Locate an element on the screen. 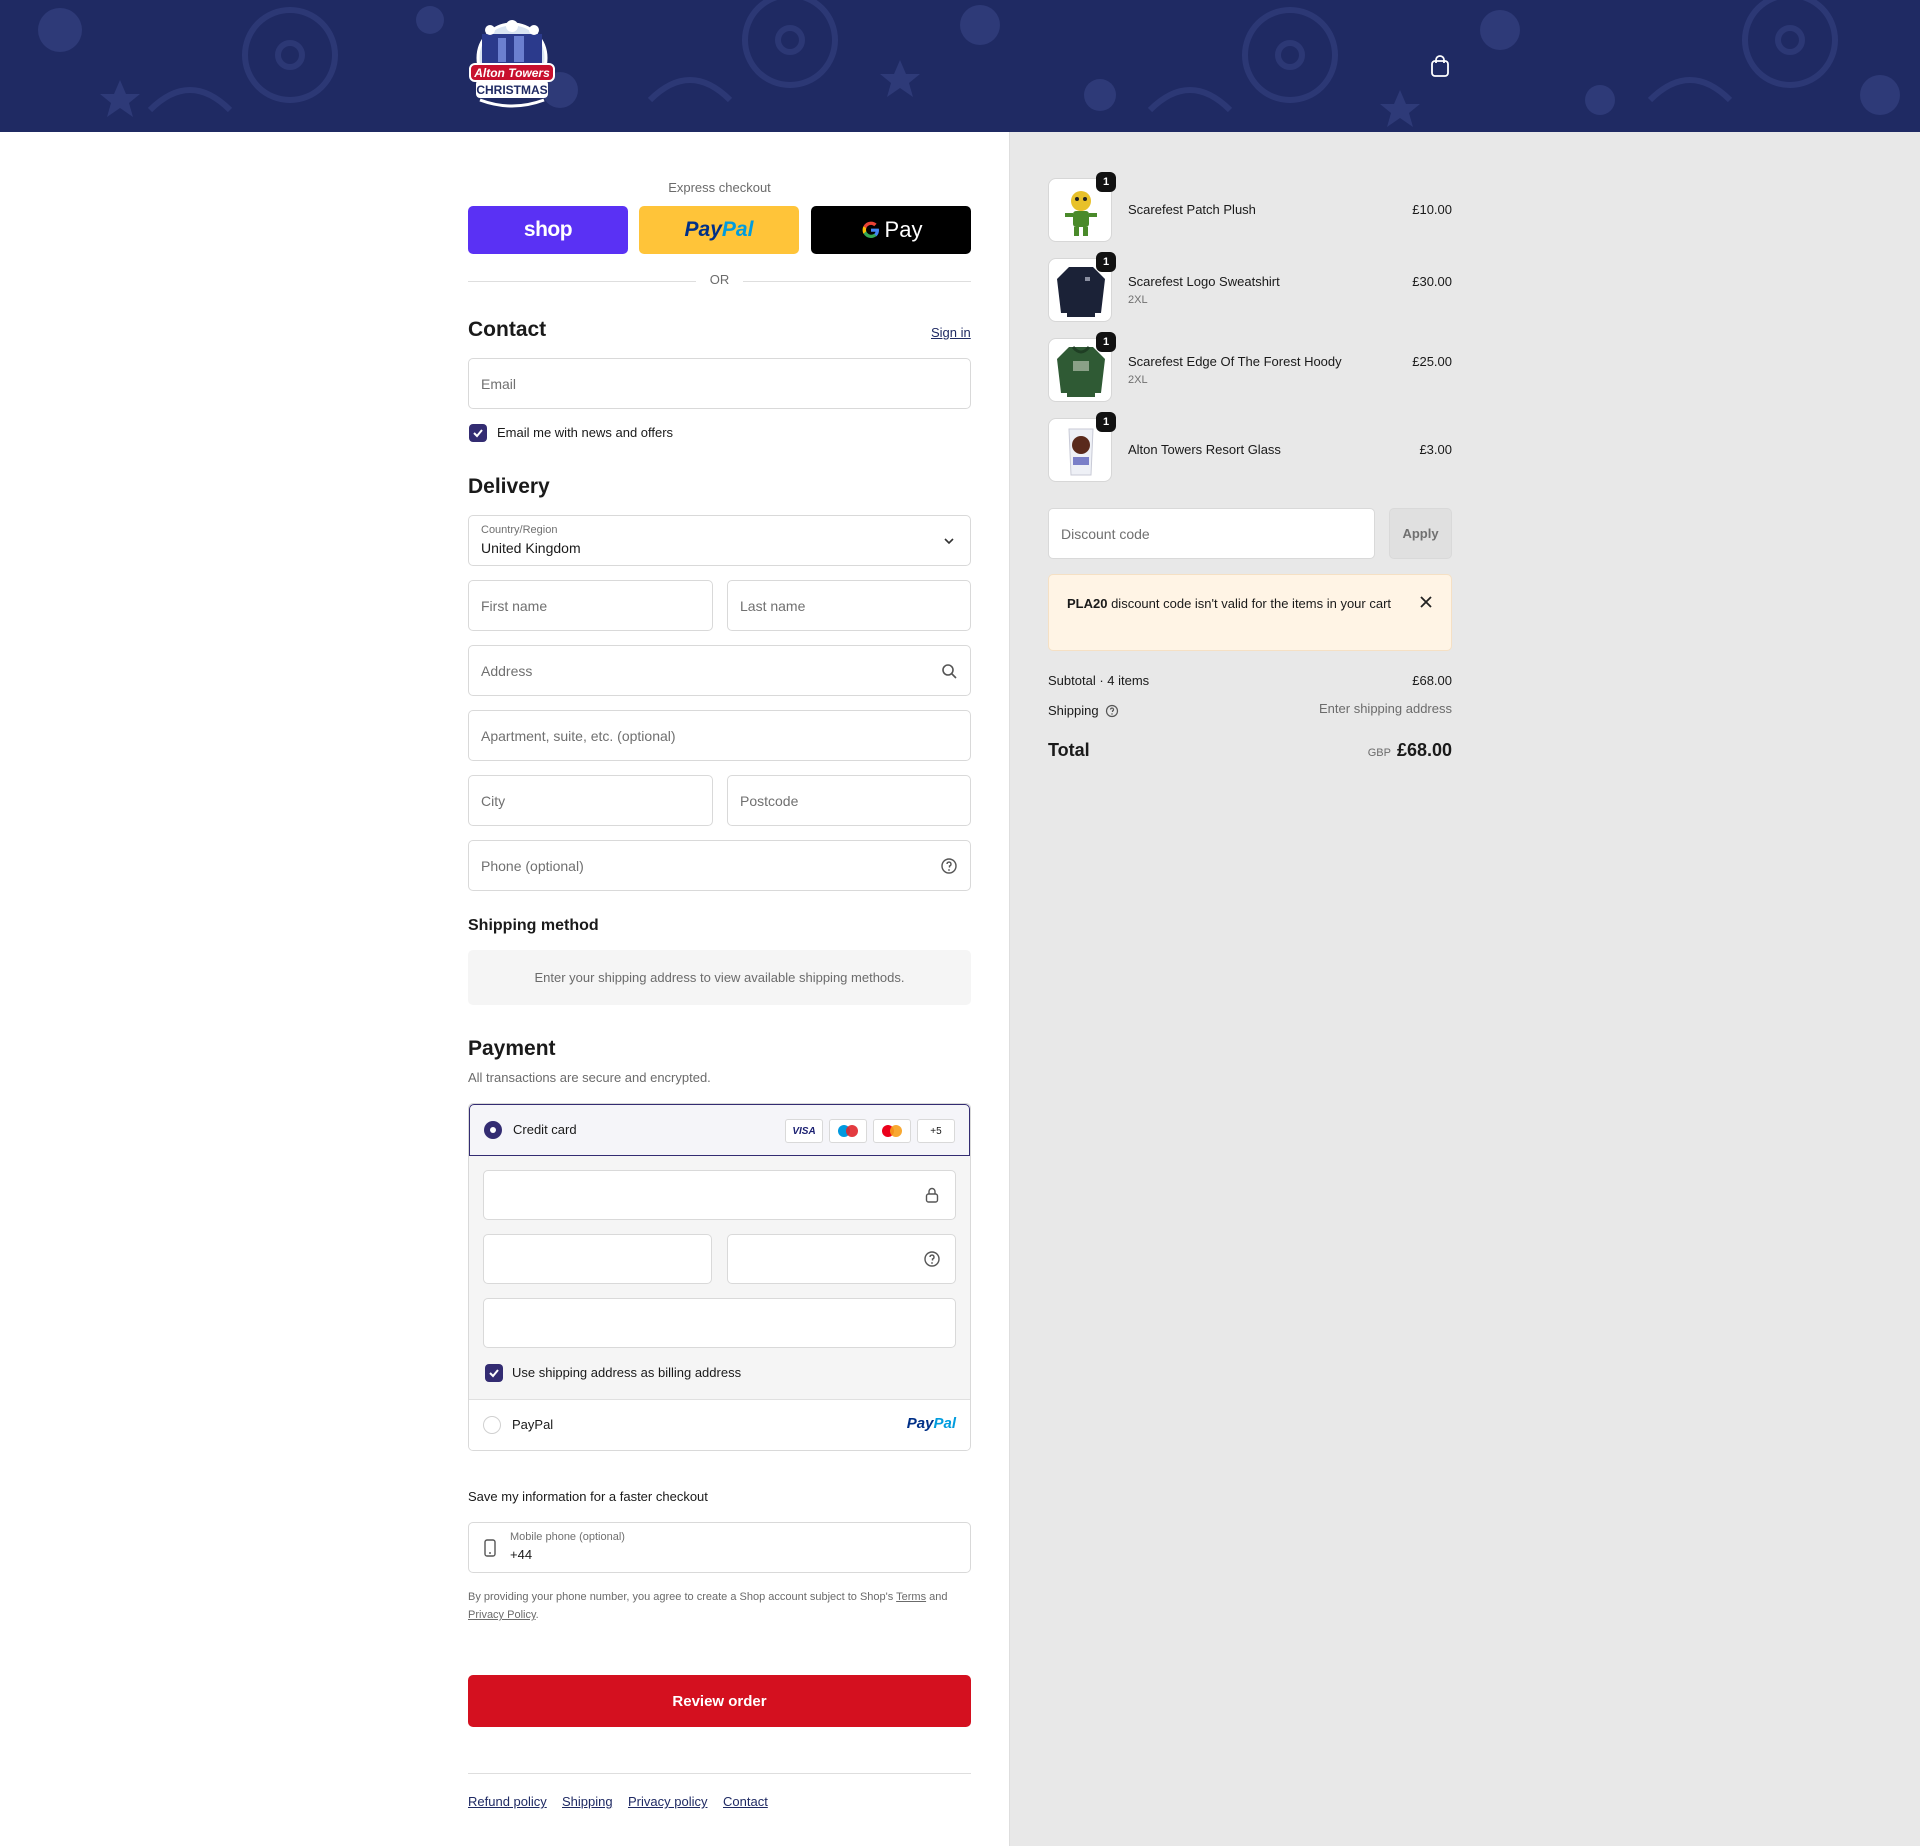 This screenshot has width=1920, height=1846. paypal-radio is located at coordinates (492, 1425).